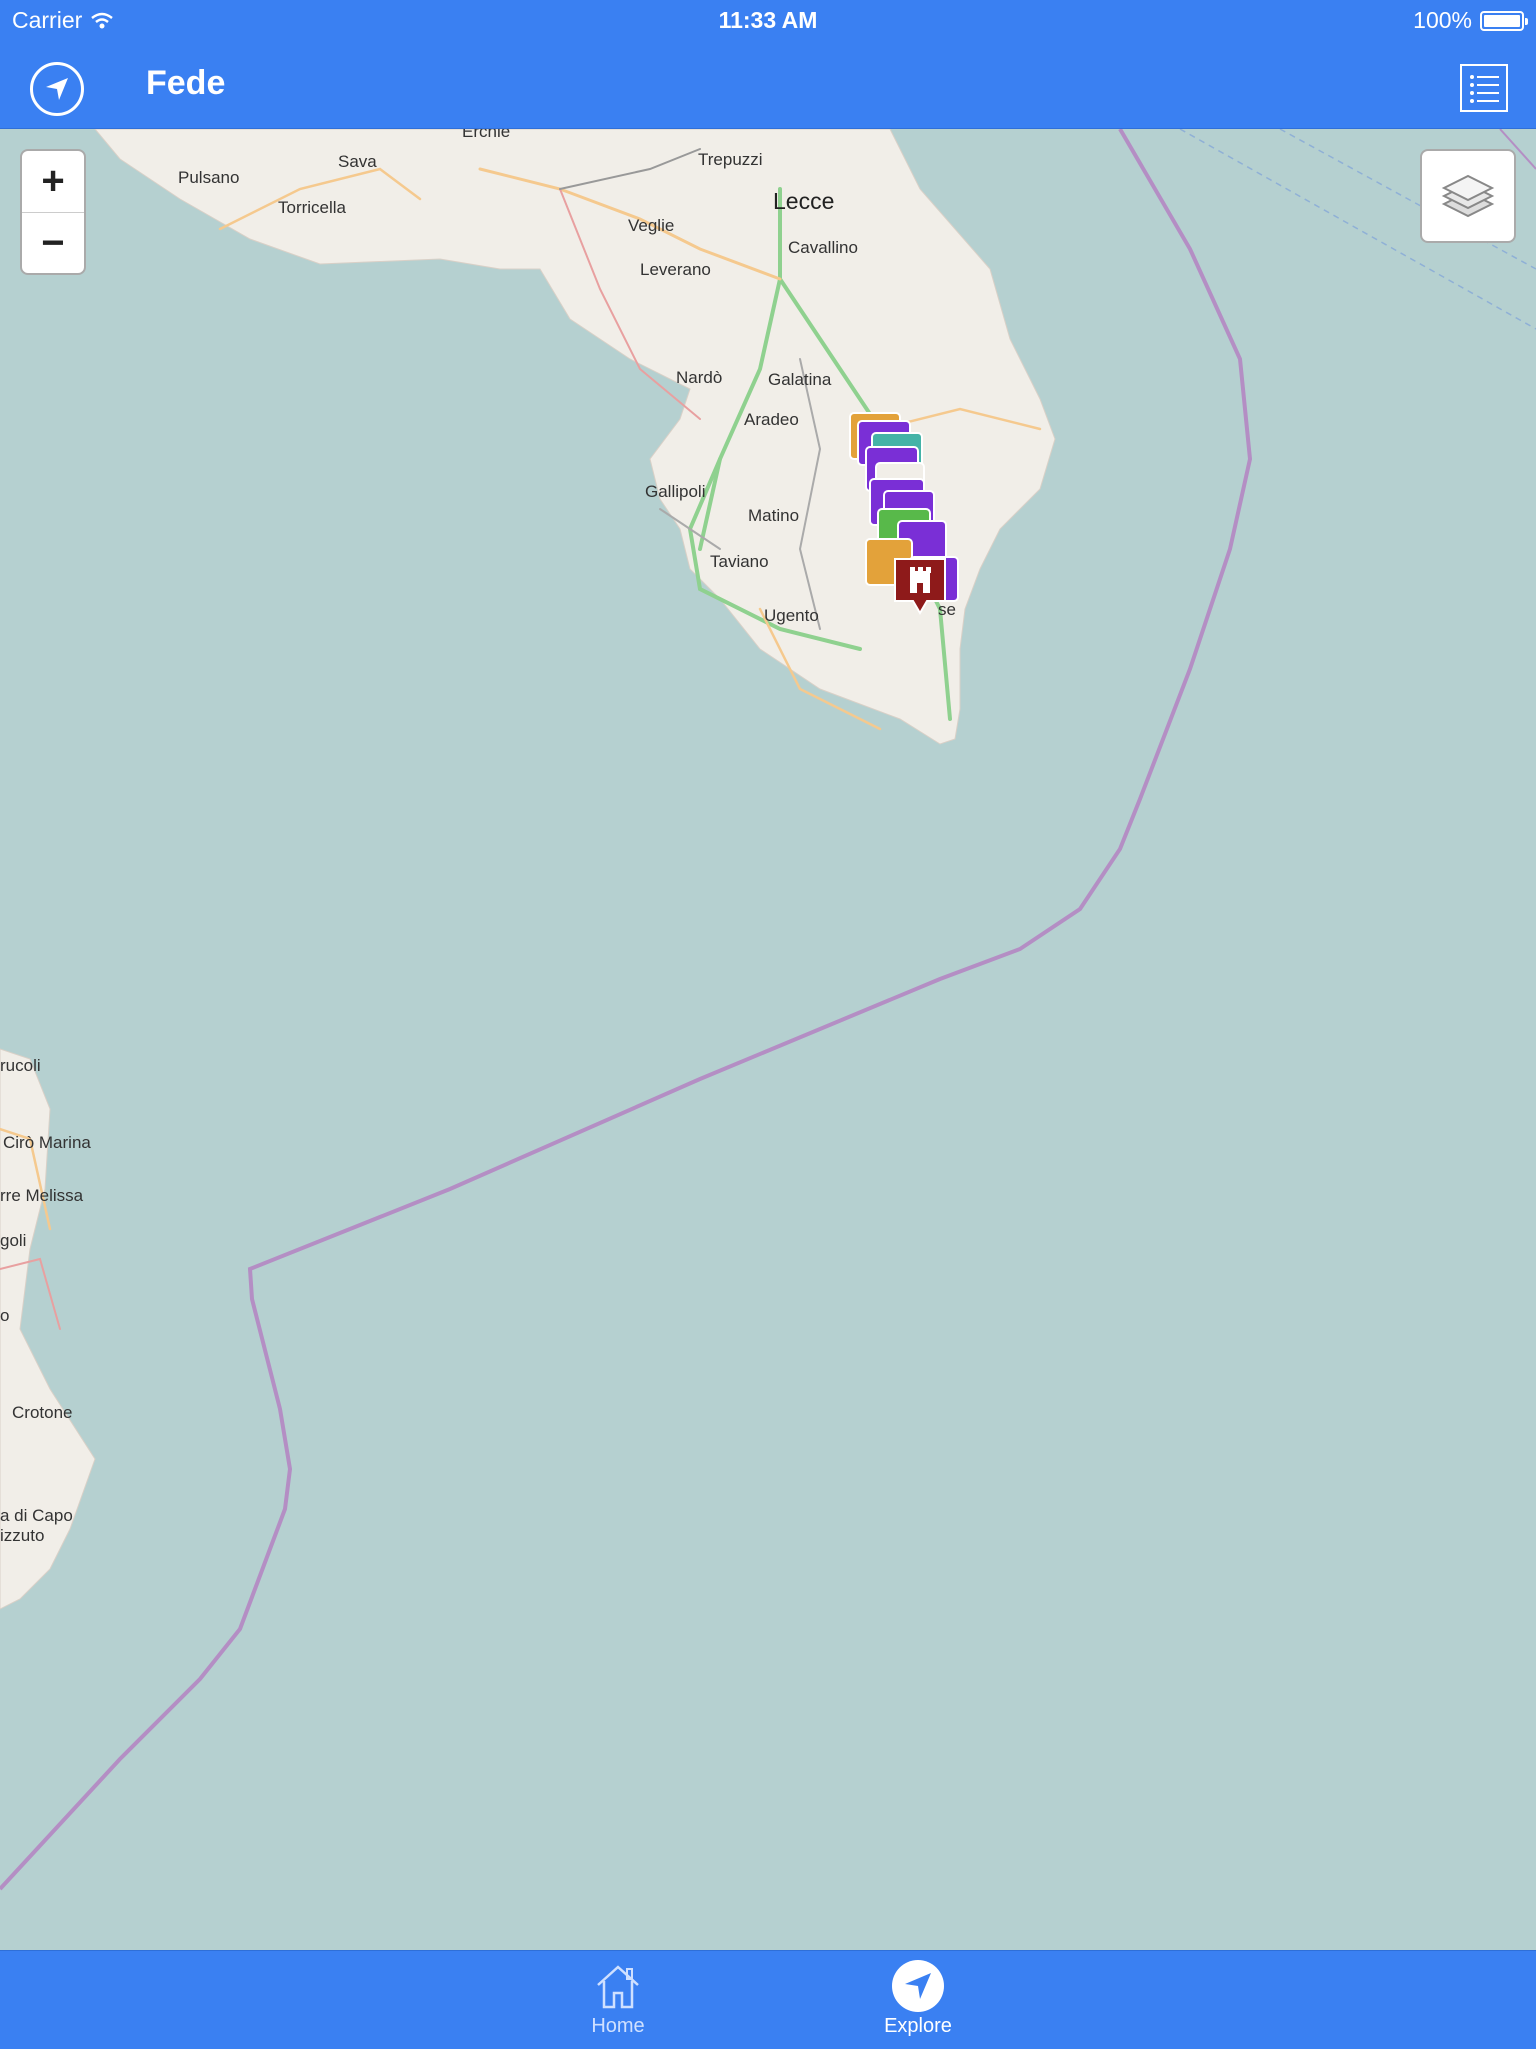 Image resolution: width=1536 pixels, height=2049 pixels. I want to click on tab-explore: Explore, so click(918, 1997).